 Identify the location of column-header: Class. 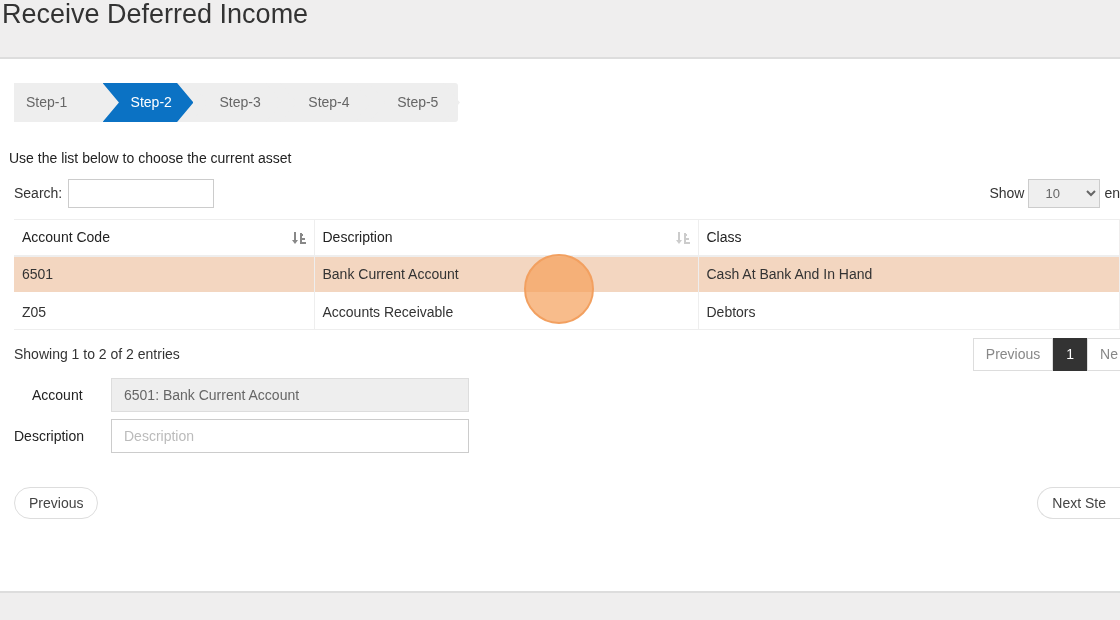
(909, 237).